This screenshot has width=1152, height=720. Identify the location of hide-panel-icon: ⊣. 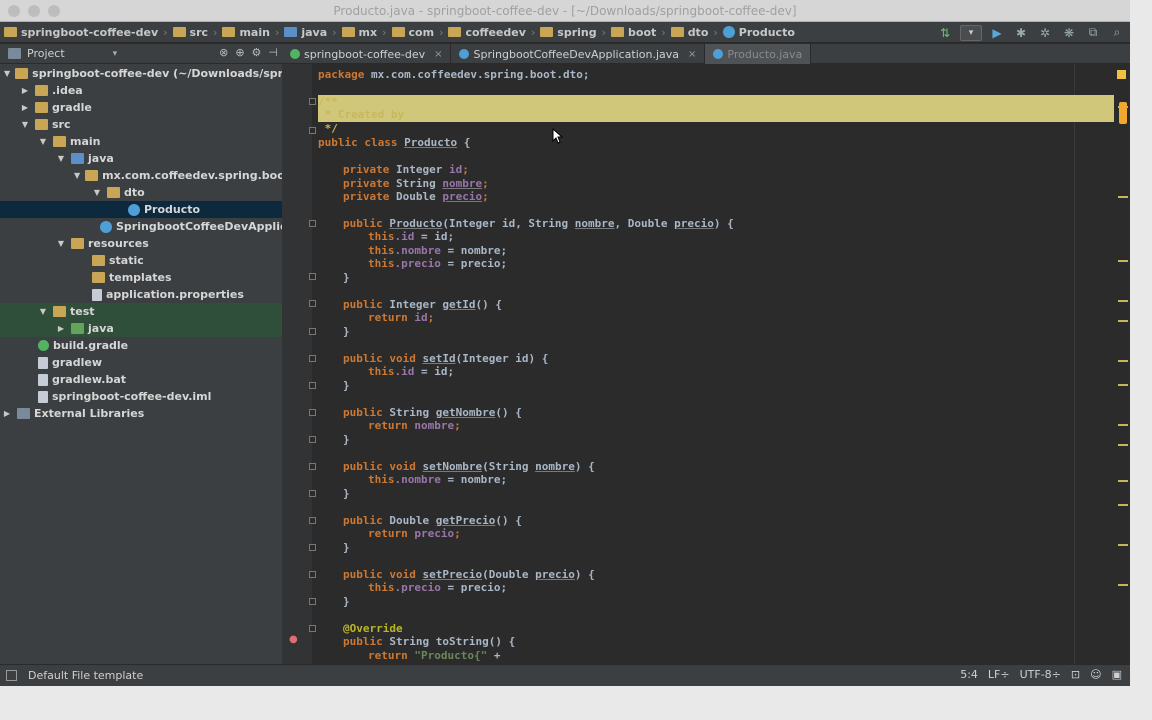
(273, 52).